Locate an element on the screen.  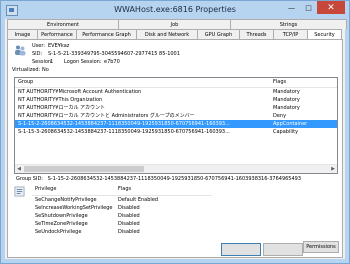
group-name: NT AUTHORITY¥This Organization is located at coordinates (60, 100).